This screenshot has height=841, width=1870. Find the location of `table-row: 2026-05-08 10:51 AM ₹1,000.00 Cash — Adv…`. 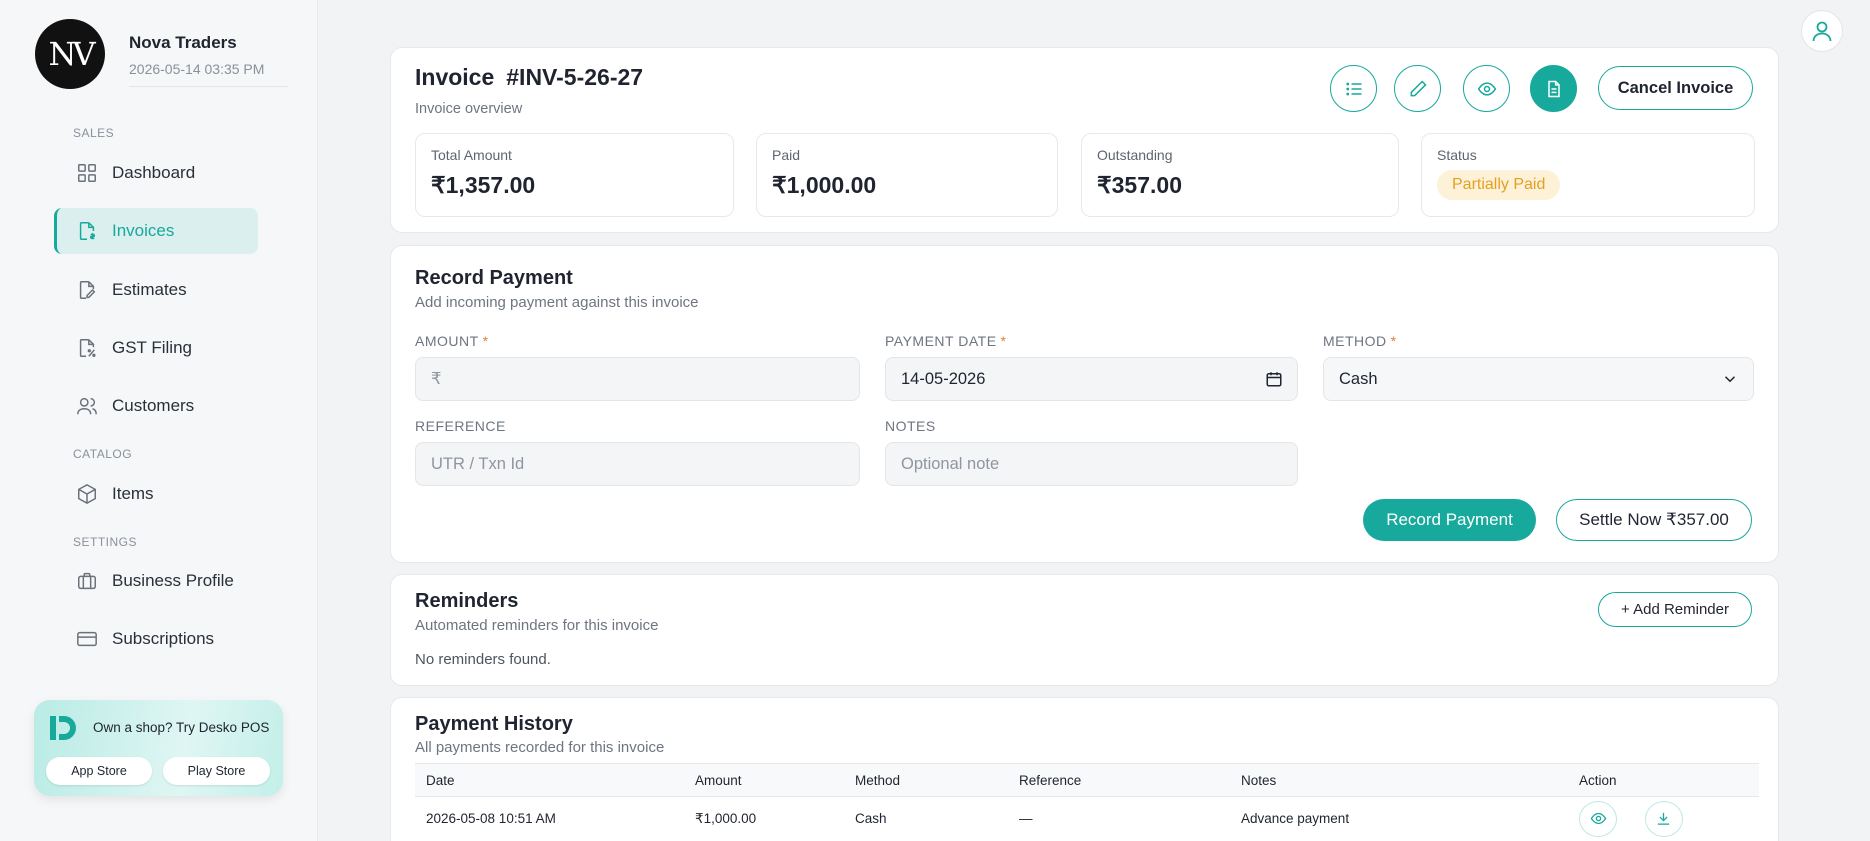

table-row: 2026-05-08 10:51 AM ₹1,000.00 Cash — Adv… is located at coordinates (1087, 819).